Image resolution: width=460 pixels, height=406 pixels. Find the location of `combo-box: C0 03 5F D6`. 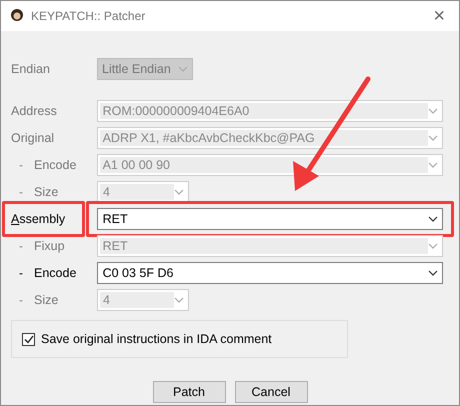

combo-box: C0 03 5F D6 is located at coordinates (269, 273).